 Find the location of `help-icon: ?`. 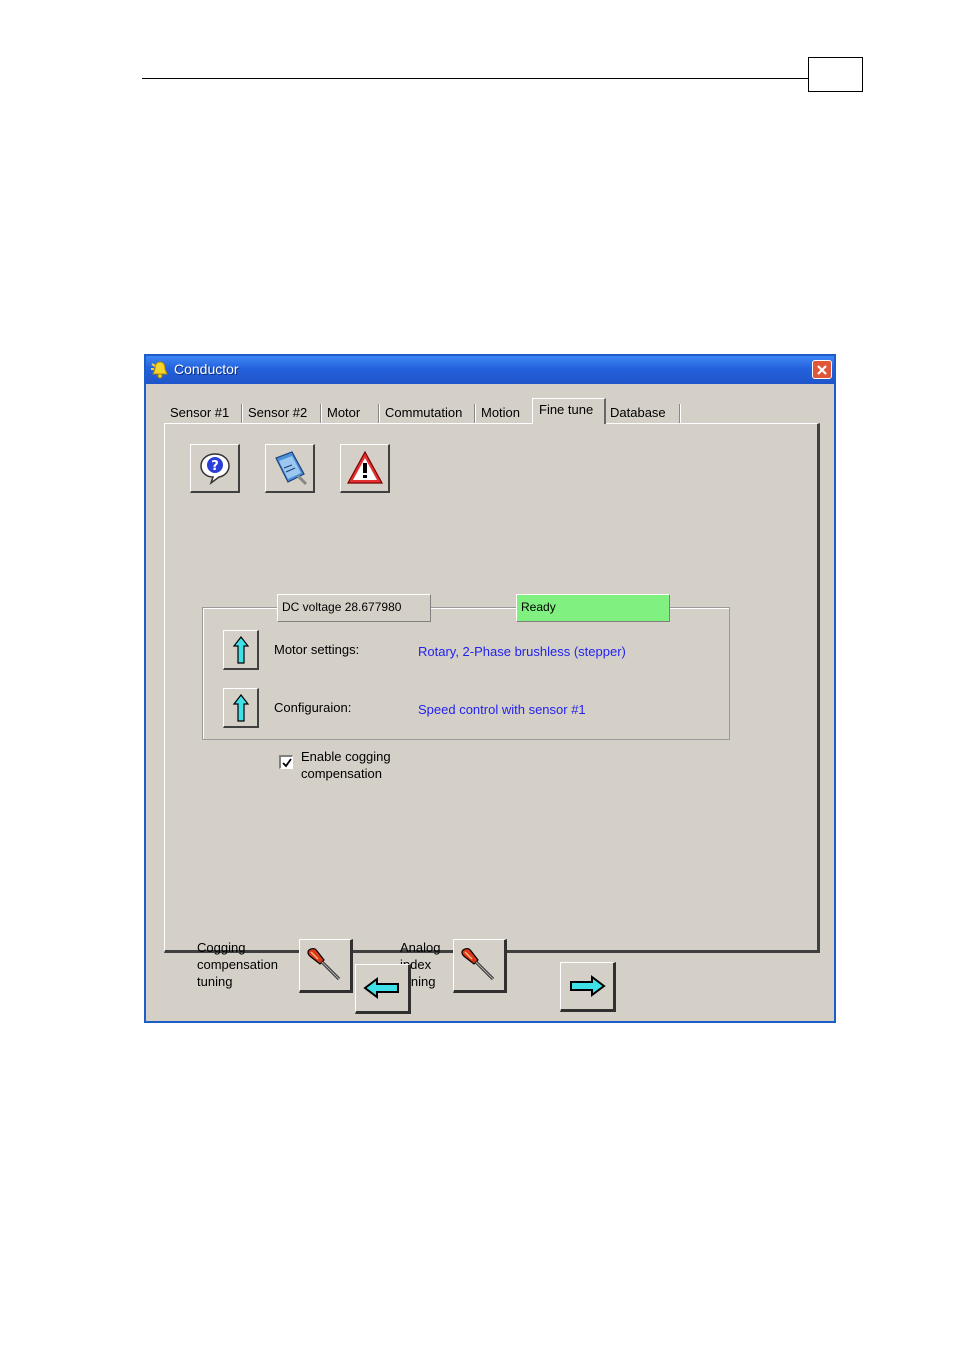

help-icon: ? is located at coordinates (214, 469).